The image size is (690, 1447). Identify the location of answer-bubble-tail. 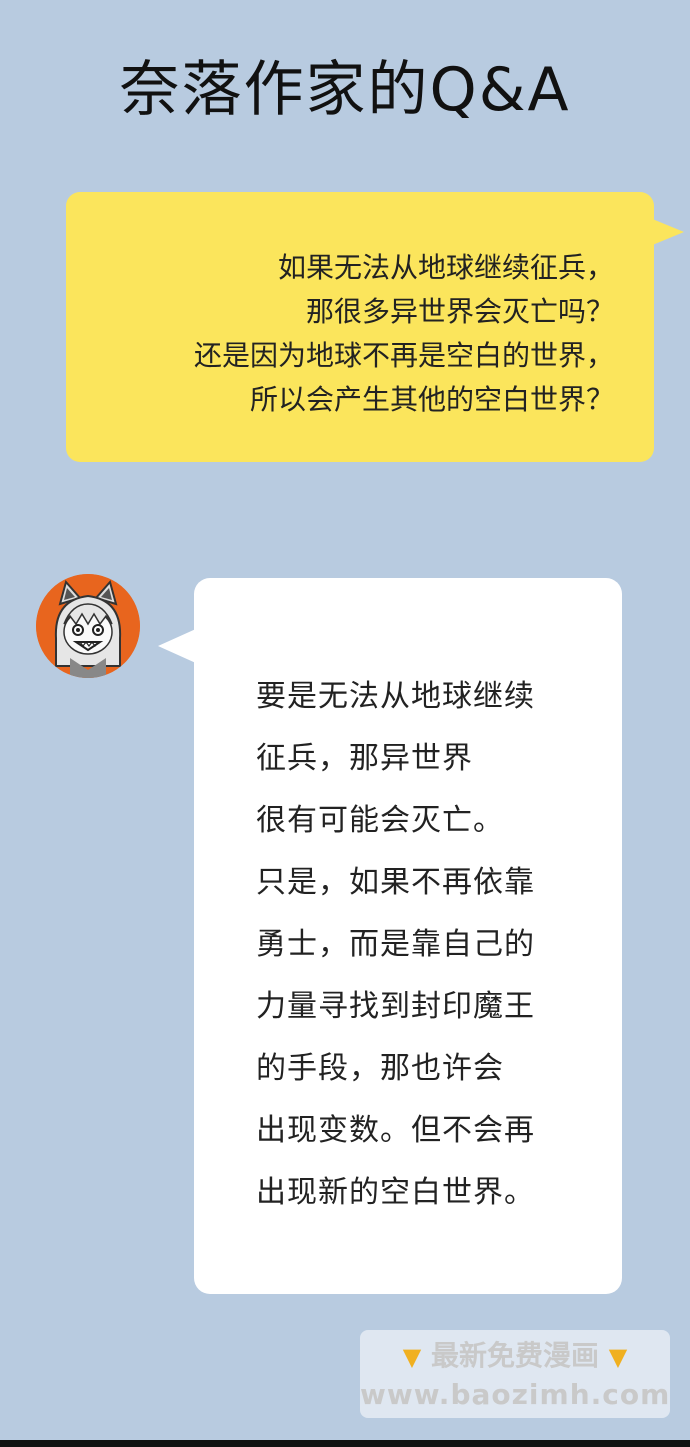
(178, 646).